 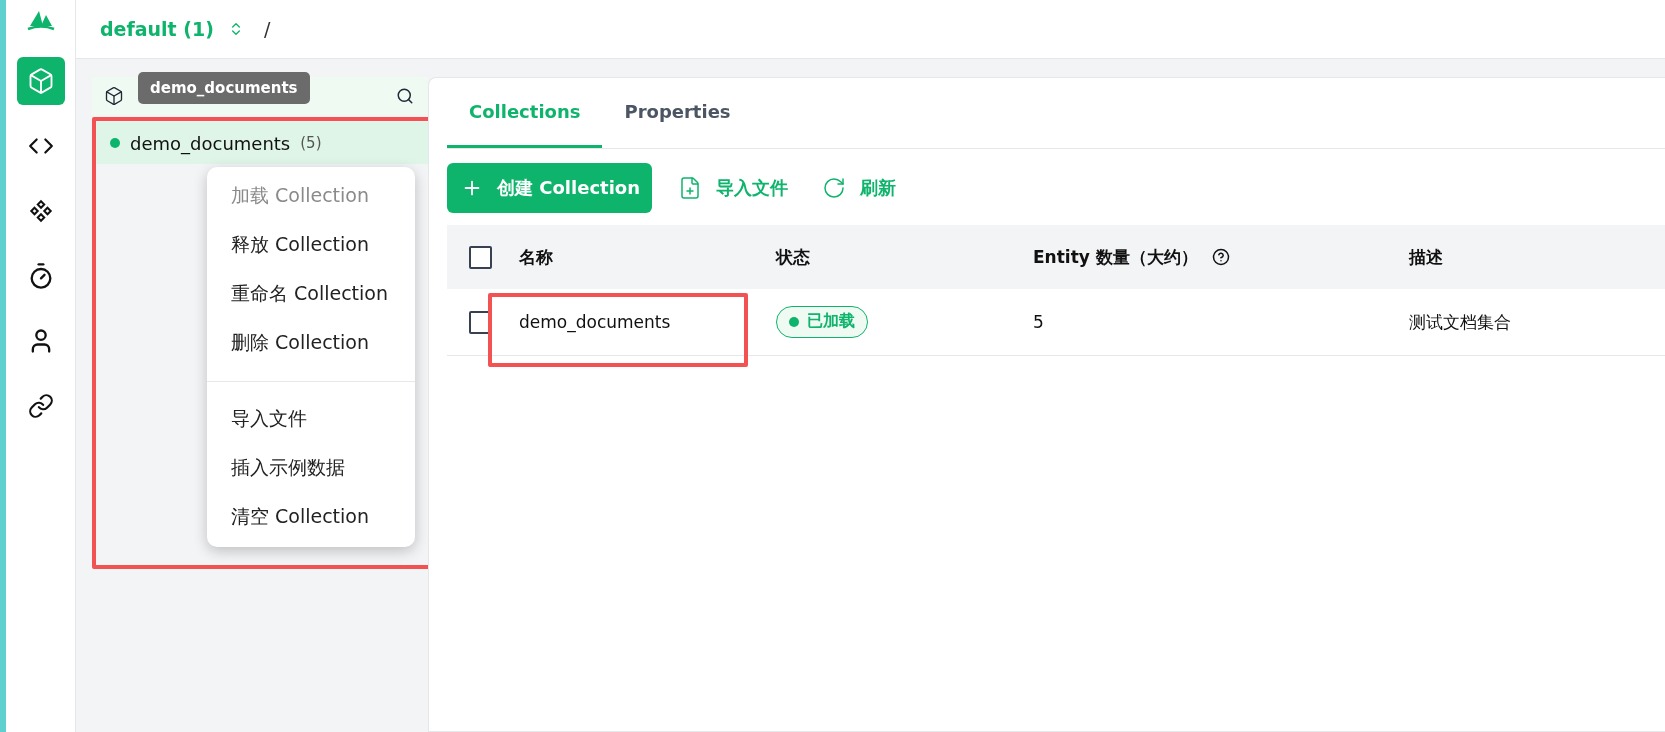 What do you see at coordinates (480, 257) in the screenshot?
I see `select-all-checkbox` at bounding box center [480, 257].